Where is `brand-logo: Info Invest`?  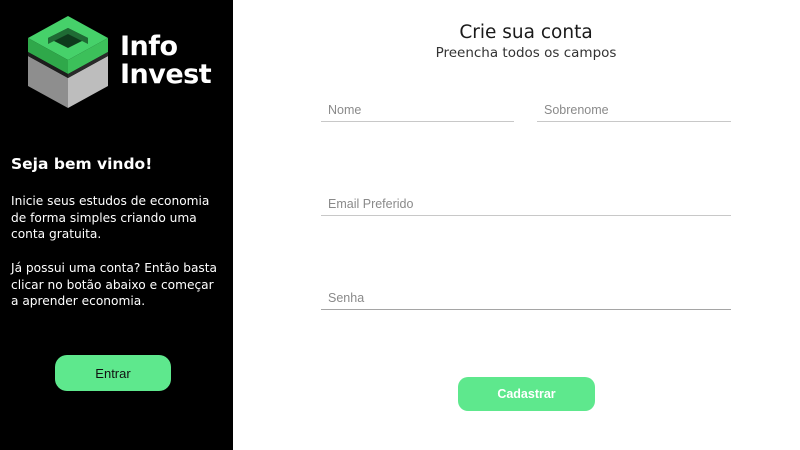 brand-logo: Info Invest is located at coordinates (124, 62).